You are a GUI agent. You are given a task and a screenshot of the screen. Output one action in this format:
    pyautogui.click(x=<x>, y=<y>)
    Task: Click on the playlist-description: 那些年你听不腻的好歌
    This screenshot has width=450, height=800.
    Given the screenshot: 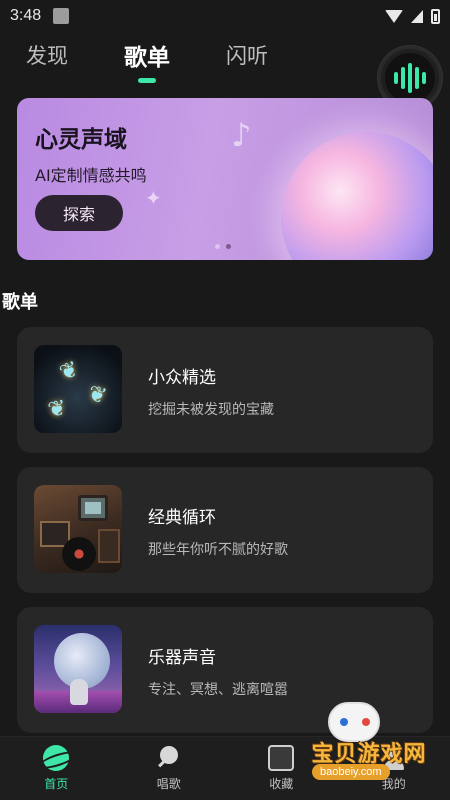 What is the action you would take?
    pyautogui.click(x=218, y=550)
    